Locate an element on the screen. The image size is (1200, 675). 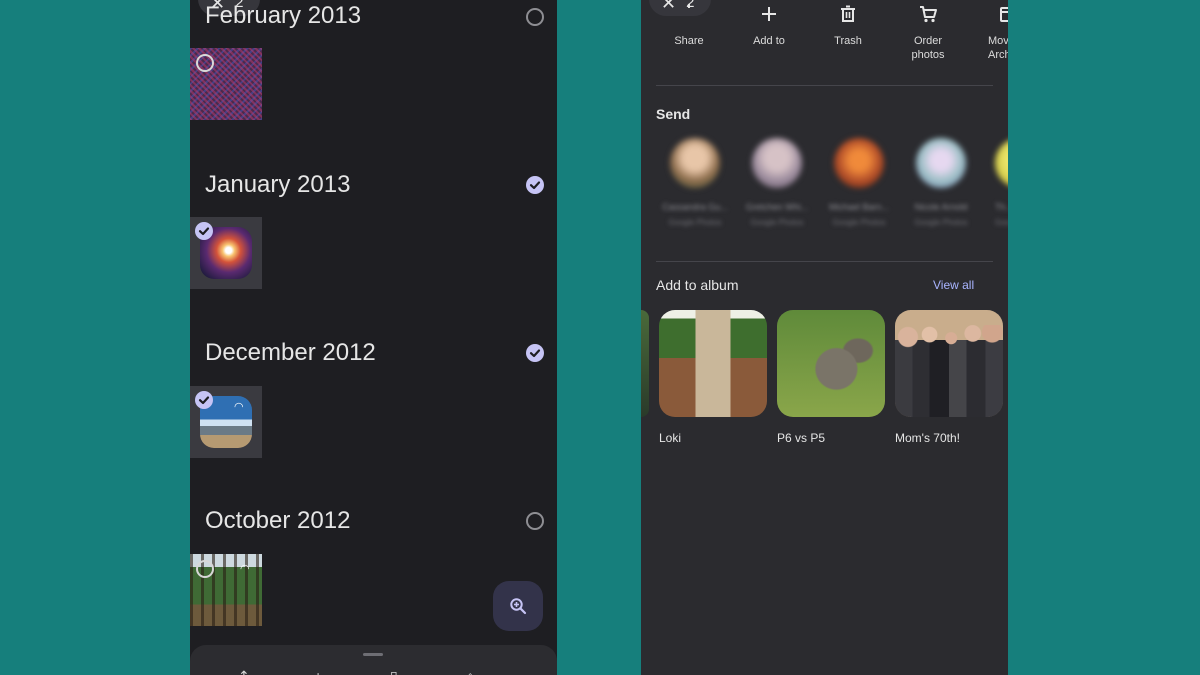
album-partial is located at coordinates (645, 363).